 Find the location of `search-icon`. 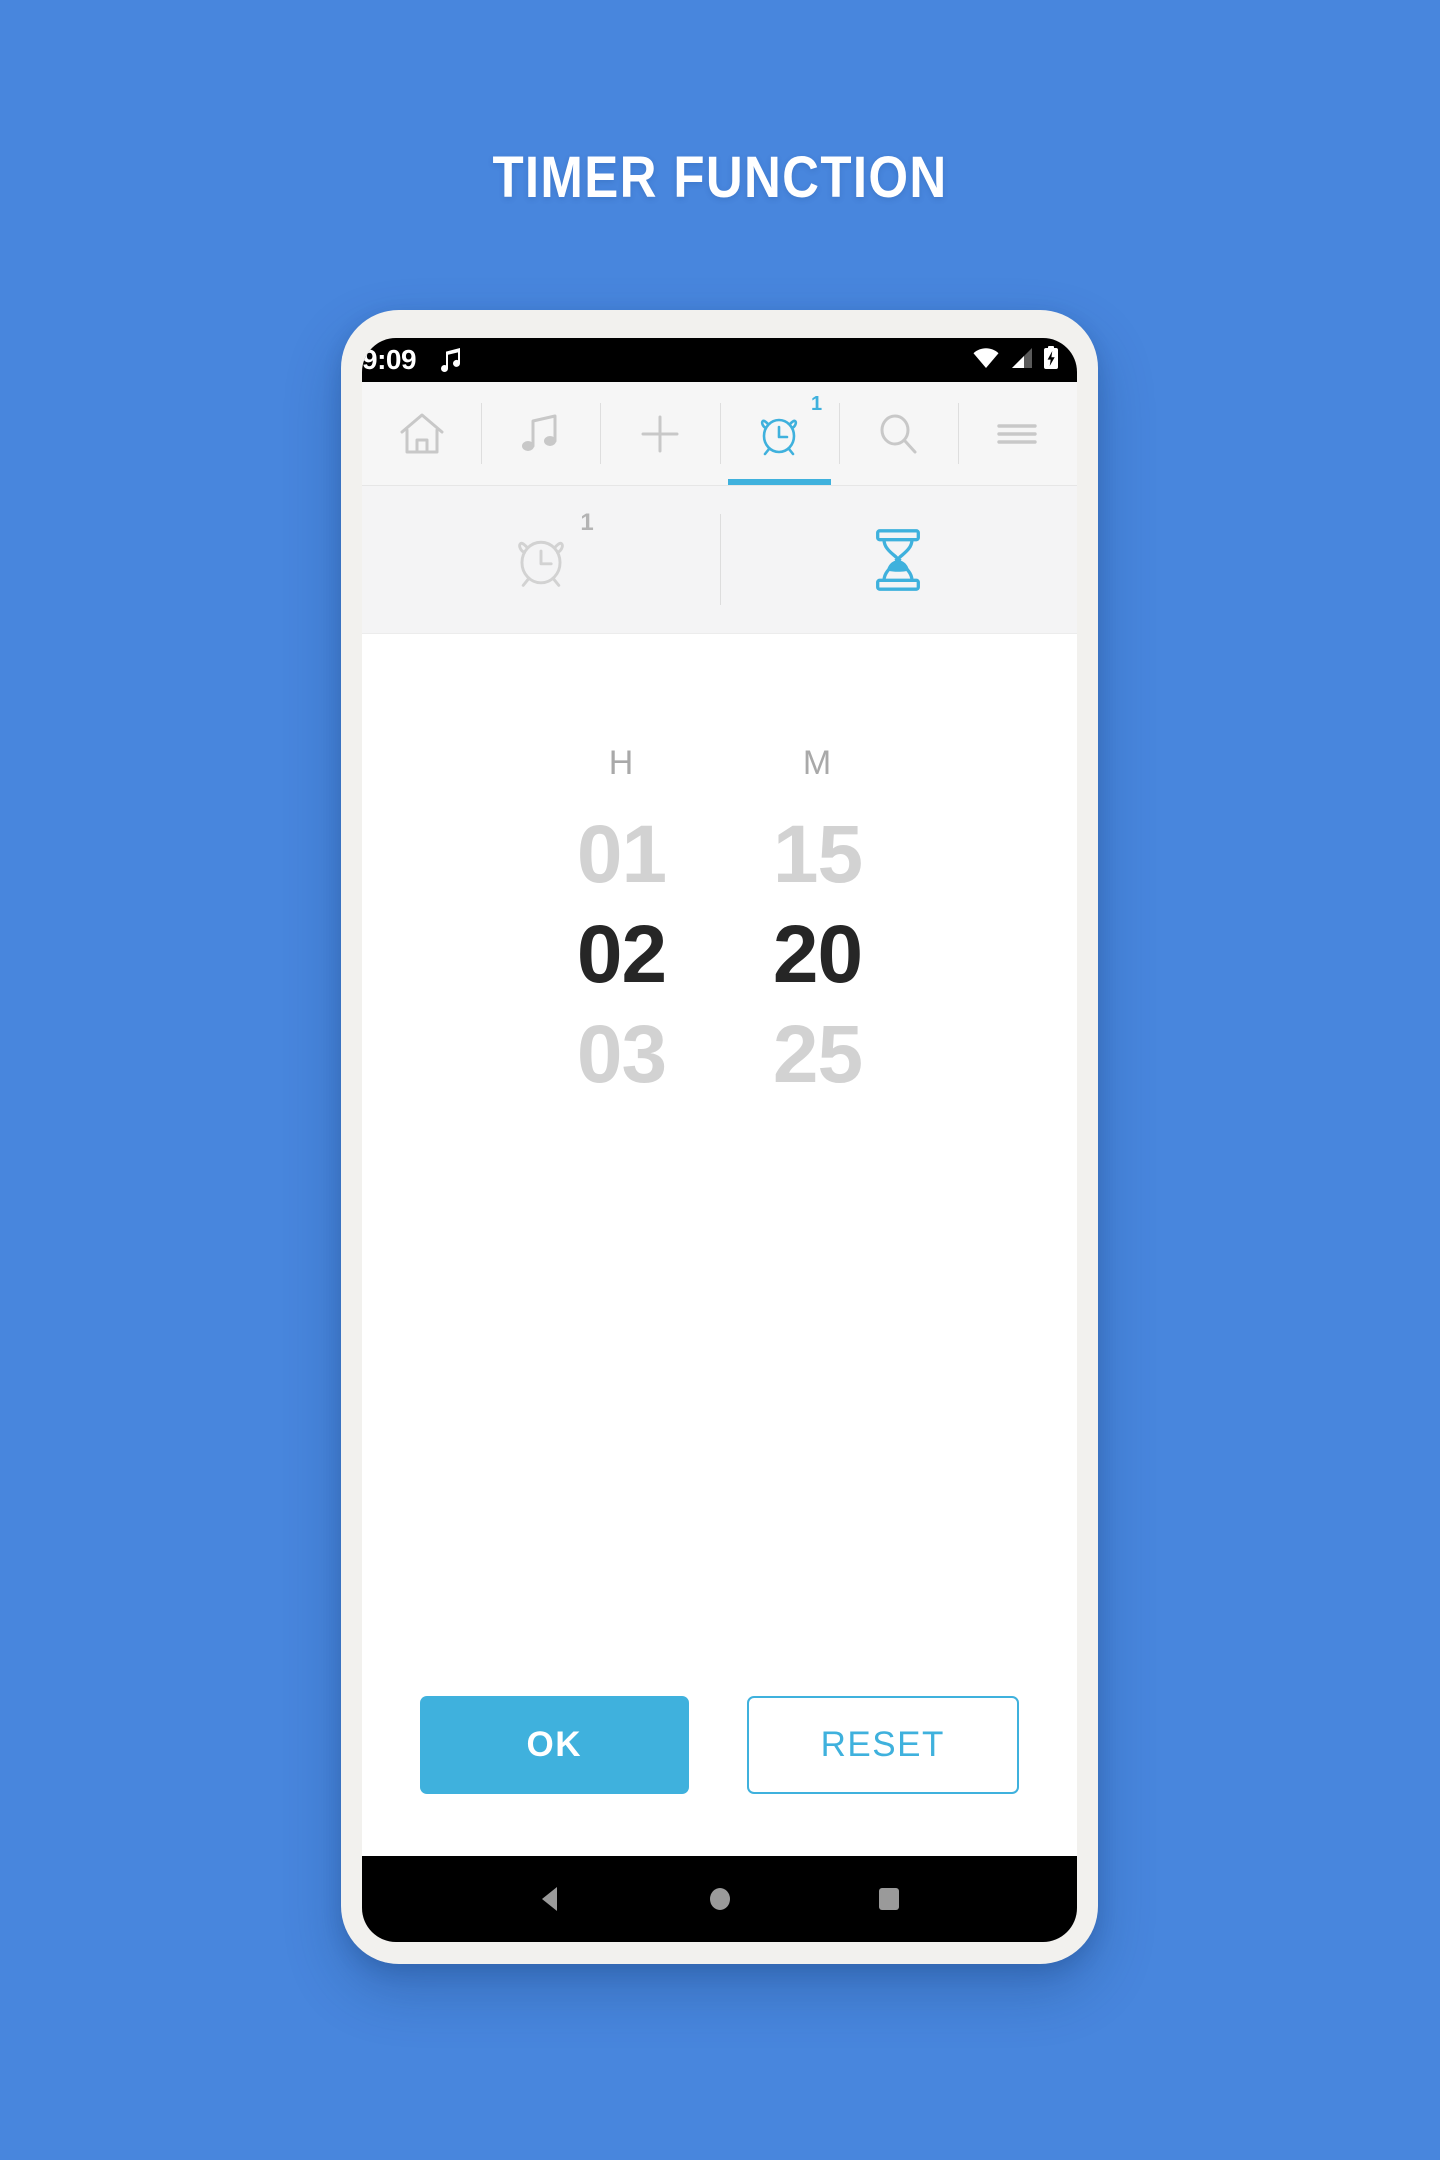

search-icon is located at coordinates (898, 434).